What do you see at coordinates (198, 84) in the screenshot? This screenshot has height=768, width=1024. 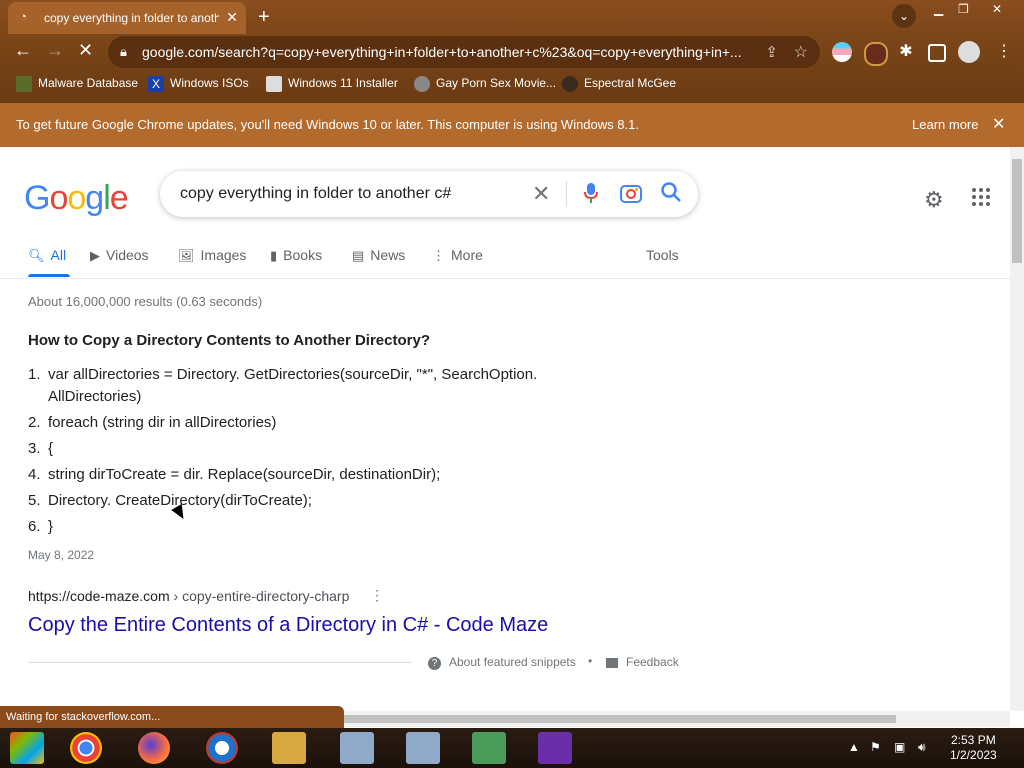 I see `bookmark-windows-isos: X Windows ISOs` at bounding box center [198, 84].